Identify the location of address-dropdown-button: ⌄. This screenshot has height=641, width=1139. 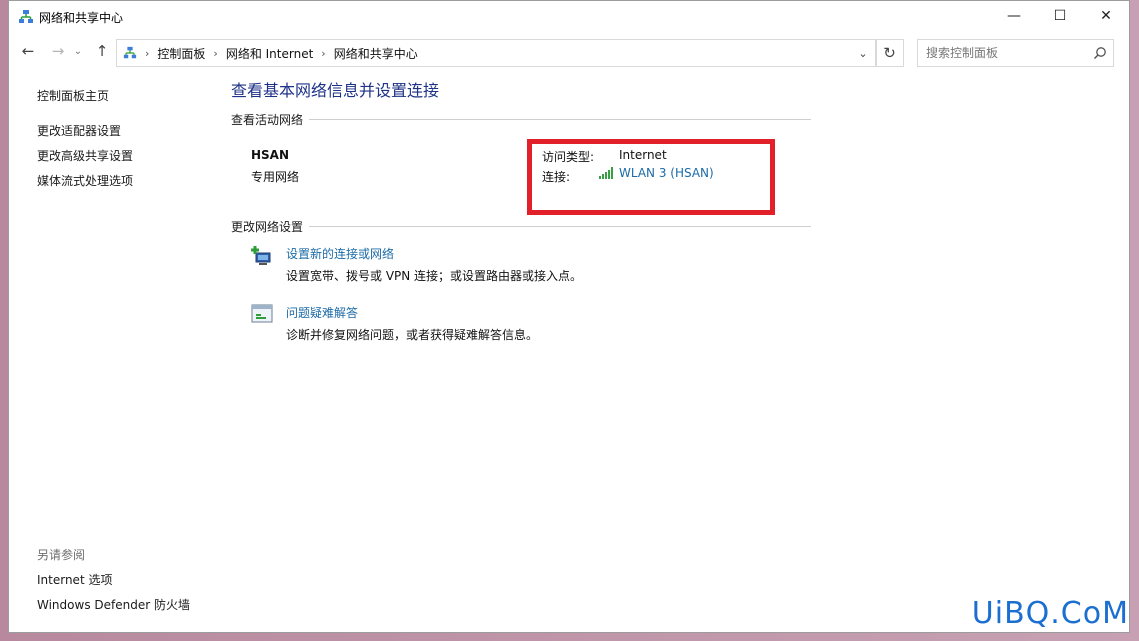
(863, 53).